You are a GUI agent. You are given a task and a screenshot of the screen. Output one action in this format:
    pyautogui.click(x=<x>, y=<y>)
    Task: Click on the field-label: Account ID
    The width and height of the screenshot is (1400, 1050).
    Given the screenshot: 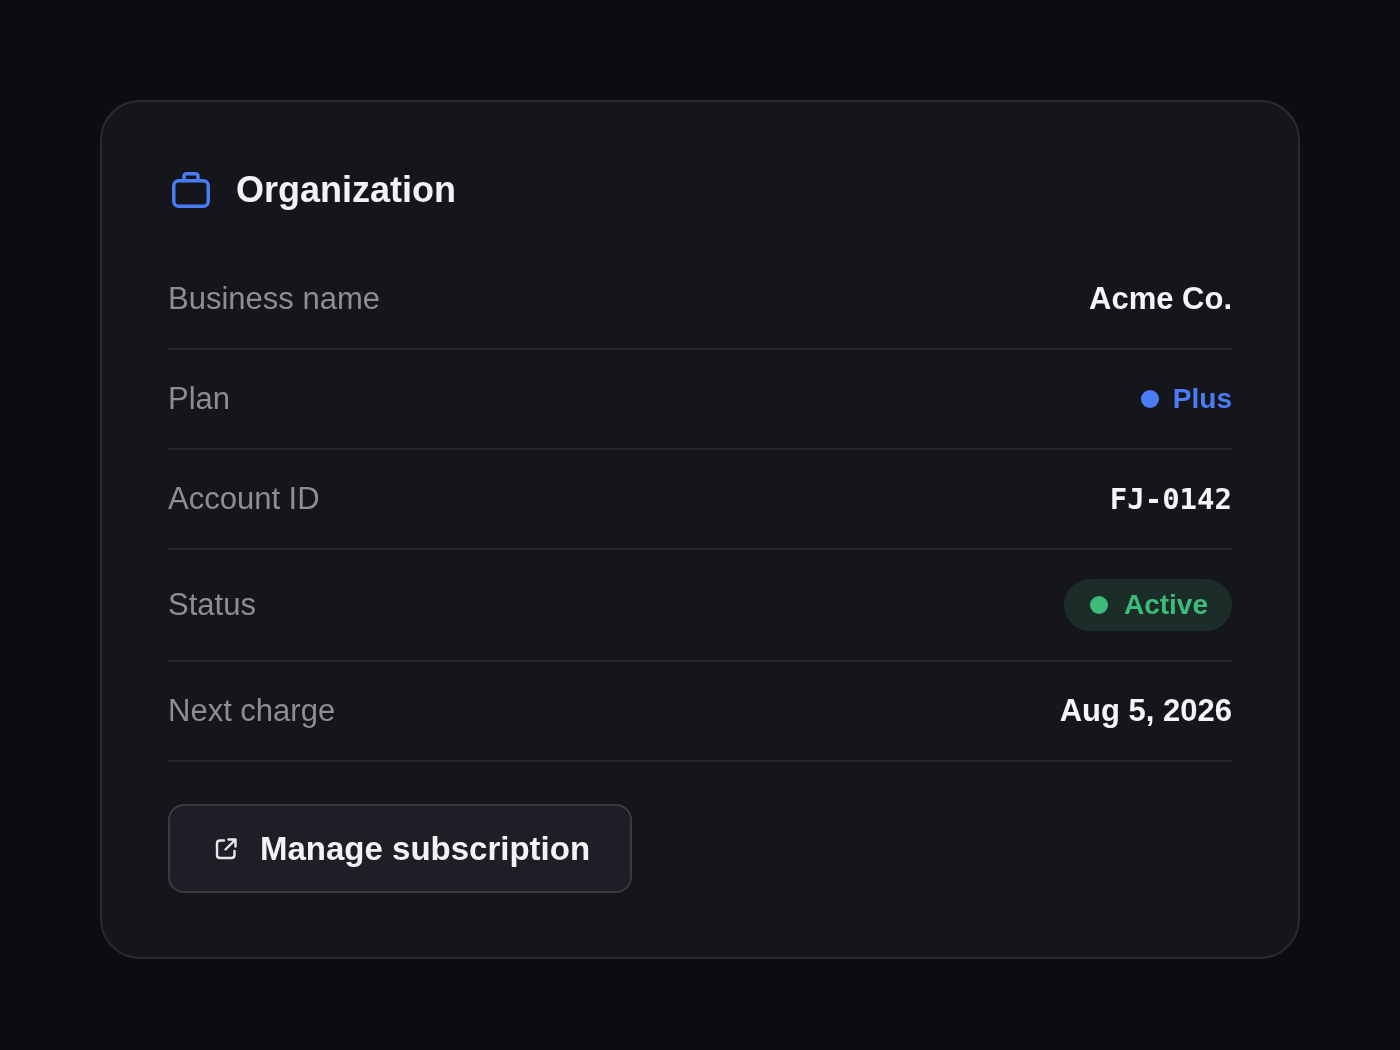 What is the action you would take?
    pyautogui.click(x=244, y=499)
    